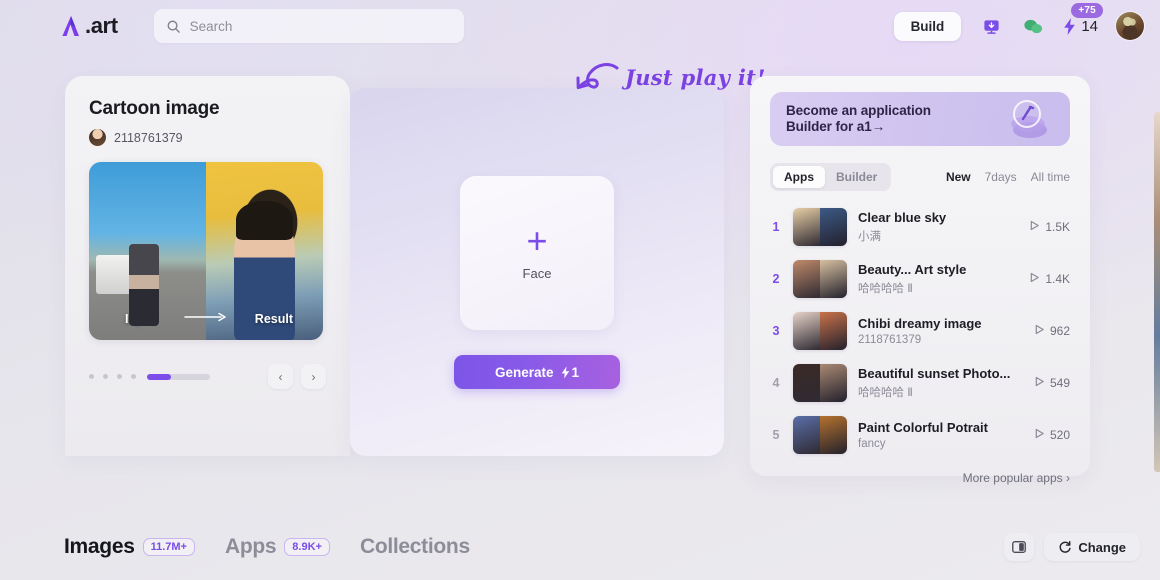 The width and height of the screenshot is (1160, 580). I want to click on apps-filters: Apps Builder New 7days All time, so click(920, 177).